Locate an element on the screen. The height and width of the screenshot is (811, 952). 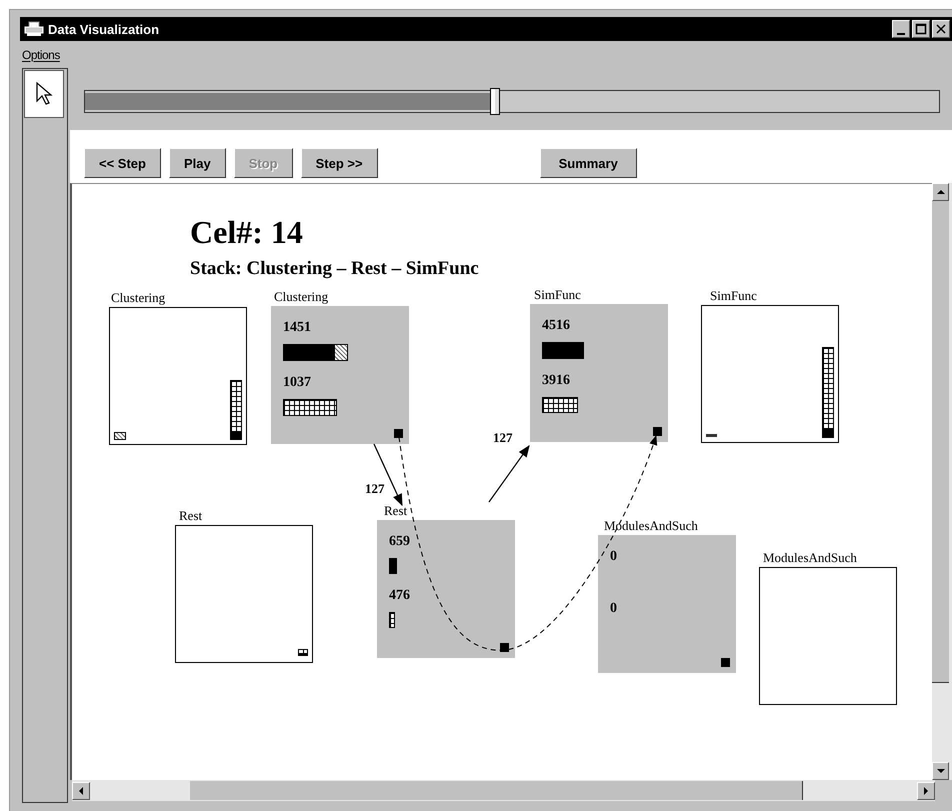
pointer-tool-button is located at coordinates (44, 94).